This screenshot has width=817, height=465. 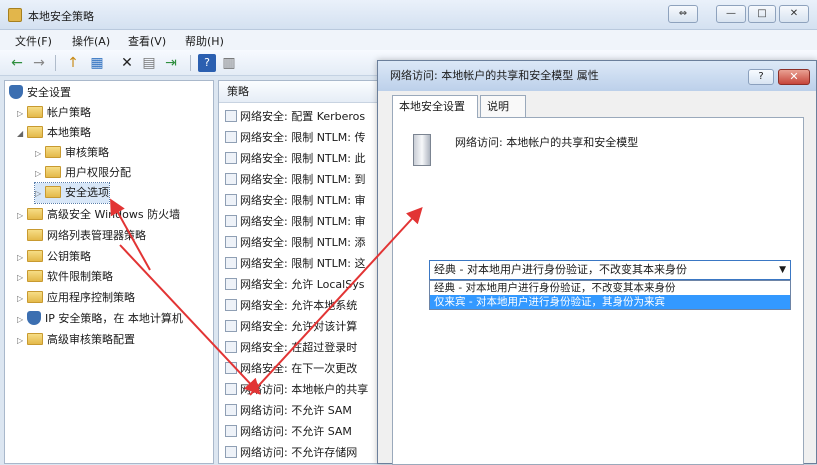 I want to click on tree-item-ip-security: ▷ IP 安全策略，在 本地计算机, so click(x=100, y=319).